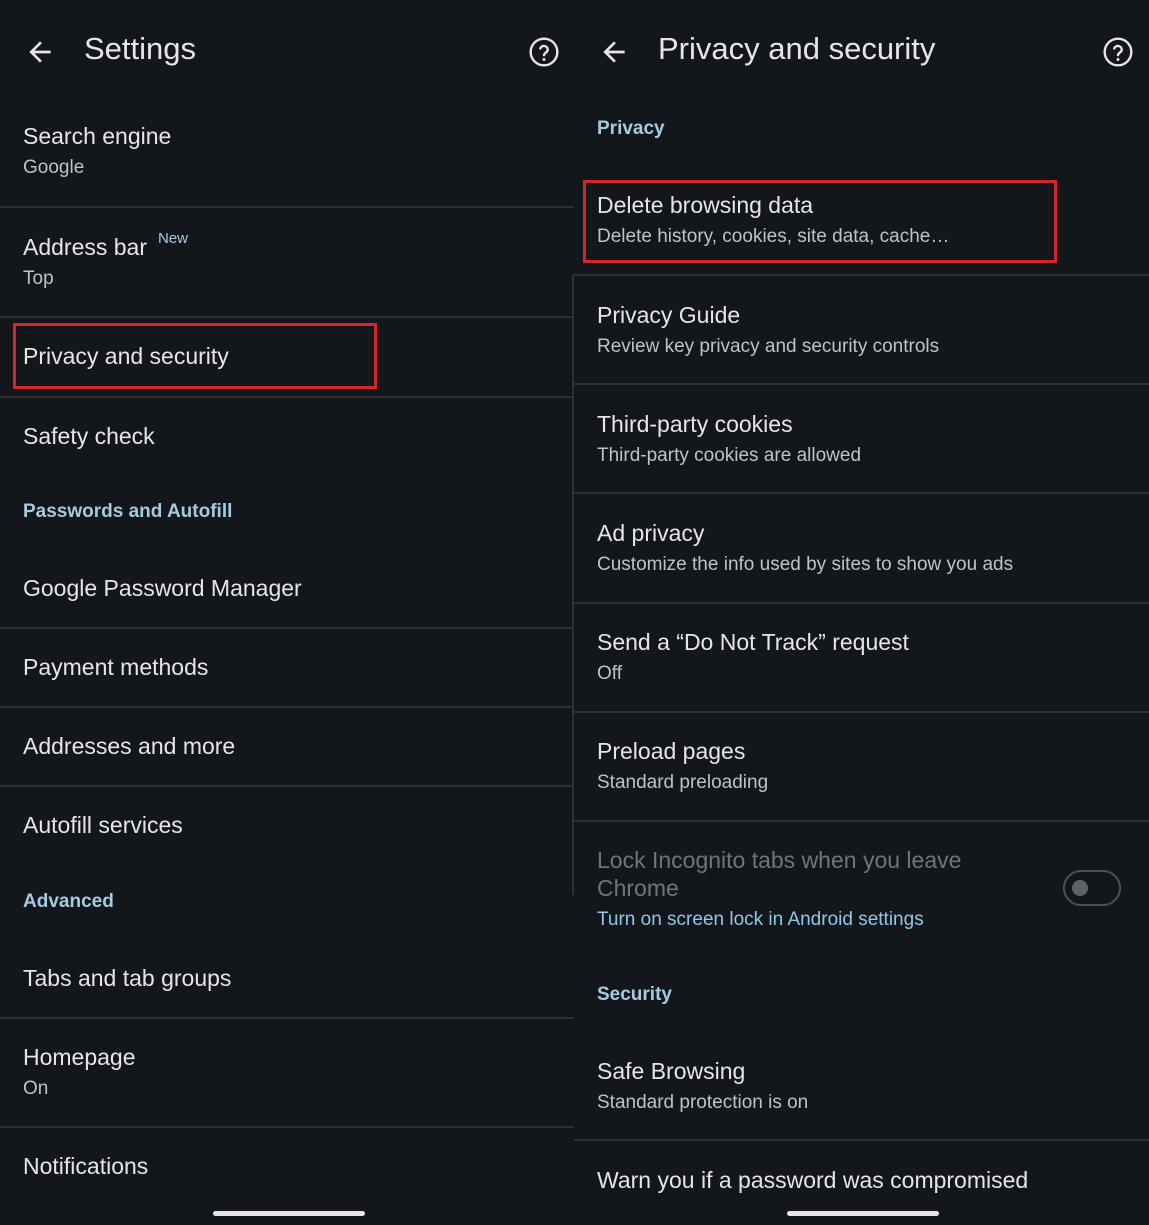 The height and width of the screenshot is (1225, 1149). What do you see at coordinates (768, 346) in the screenshot?
I see `item-subtitle: Review key privacy and security controls` at bounding box center [768, 346].